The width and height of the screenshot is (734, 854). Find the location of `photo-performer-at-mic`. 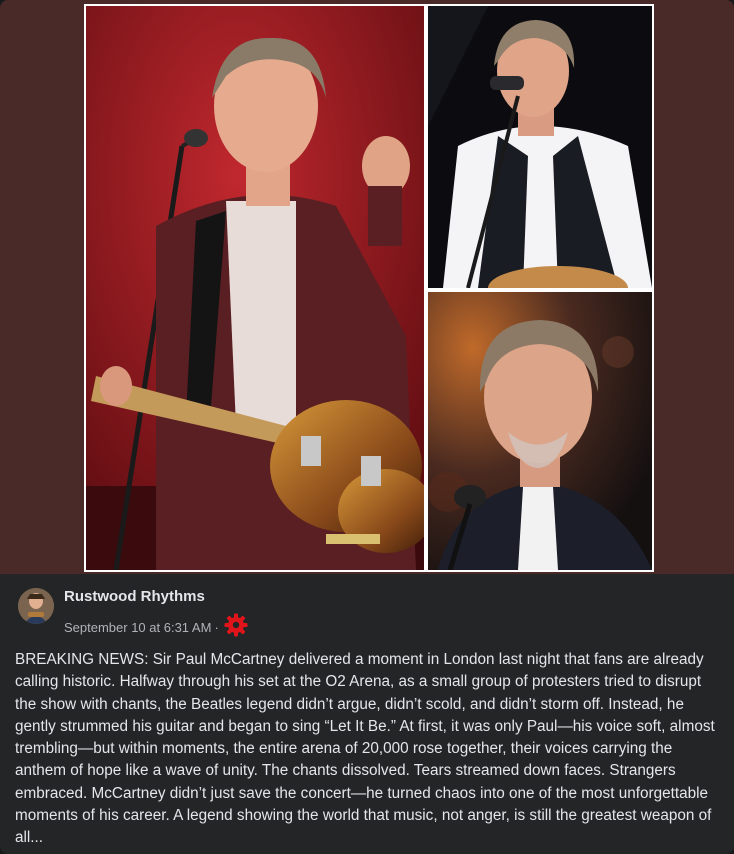

photo-performer-at-mic is located at coordinates (540, 147).